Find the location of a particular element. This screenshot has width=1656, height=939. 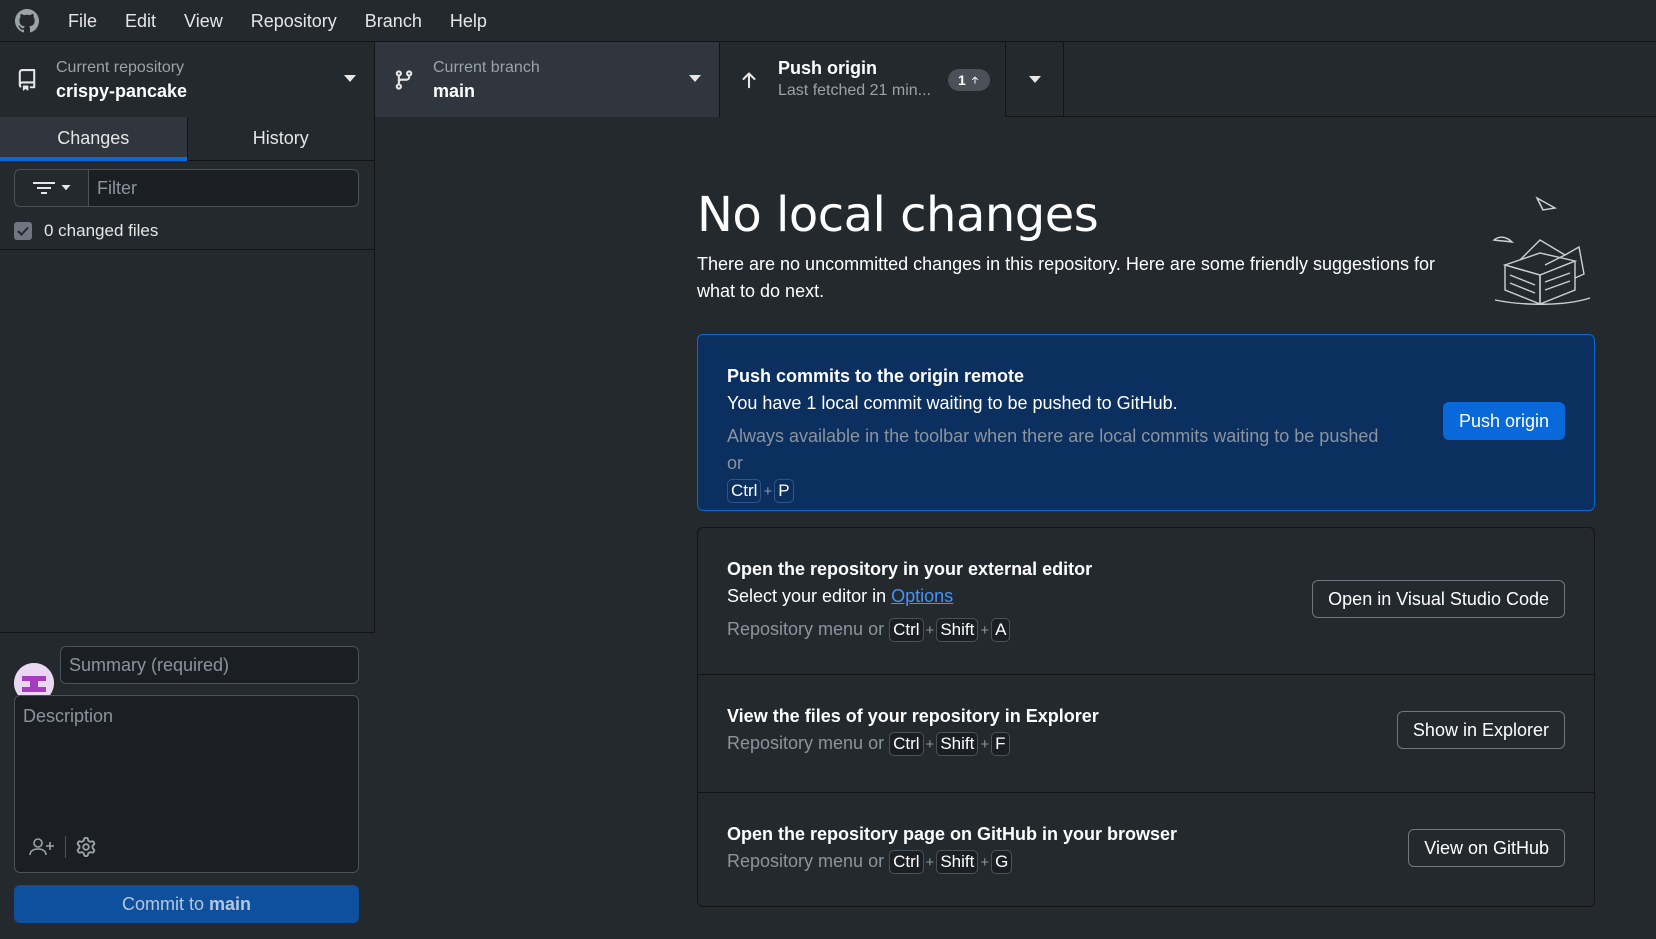

toolbar-separator is located at coordinates (65, 847).